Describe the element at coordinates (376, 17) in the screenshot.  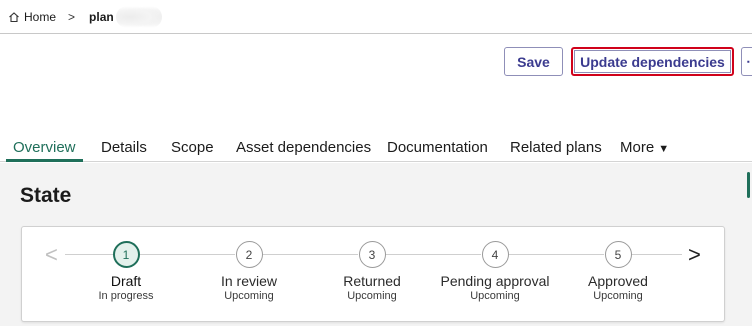
I see `breadcrumb: Home > plan` at that location.